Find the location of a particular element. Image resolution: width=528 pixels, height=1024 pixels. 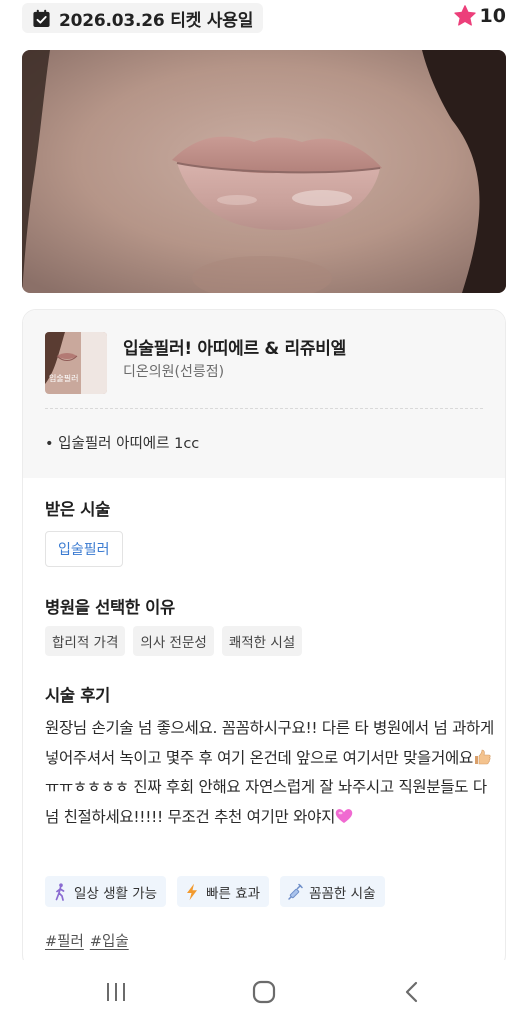

reason-chip: 합리적 가격 is located at coordinates (85, 641).